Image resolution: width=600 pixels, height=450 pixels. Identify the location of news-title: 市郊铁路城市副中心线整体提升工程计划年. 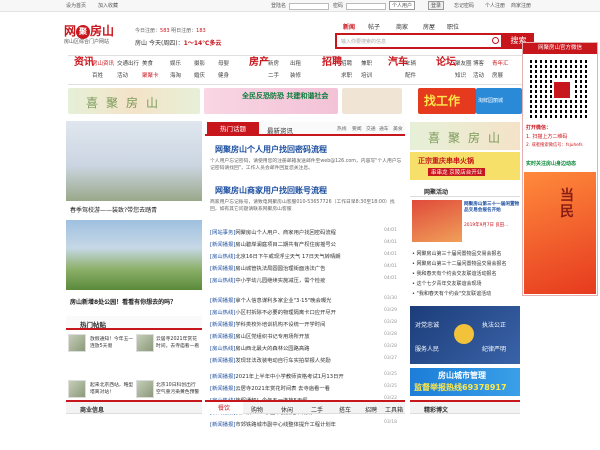
(285, 425).